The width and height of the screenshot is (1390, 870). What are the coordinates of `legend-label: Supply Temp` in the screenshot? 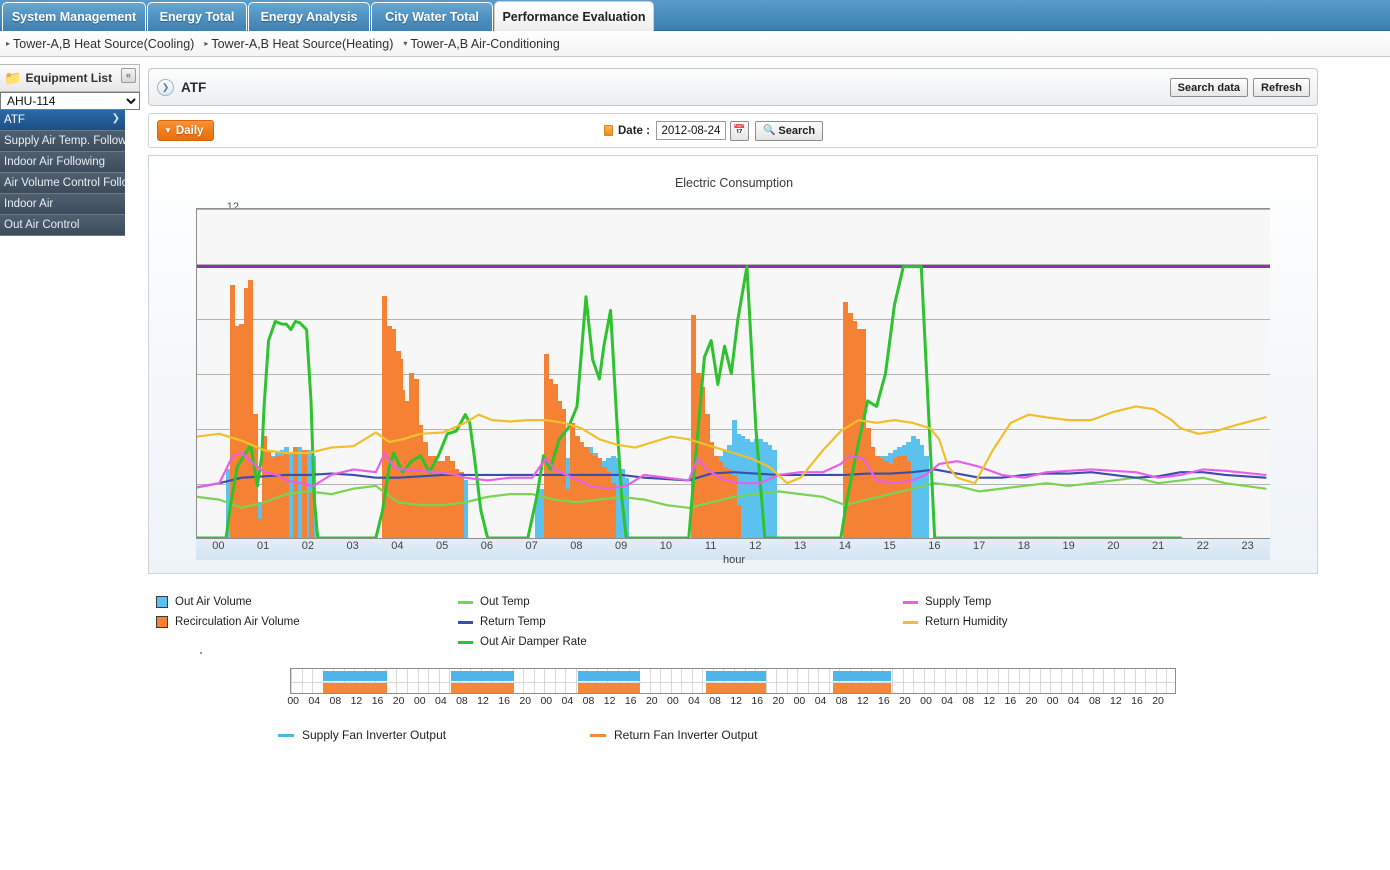 It's located at (958, 602).